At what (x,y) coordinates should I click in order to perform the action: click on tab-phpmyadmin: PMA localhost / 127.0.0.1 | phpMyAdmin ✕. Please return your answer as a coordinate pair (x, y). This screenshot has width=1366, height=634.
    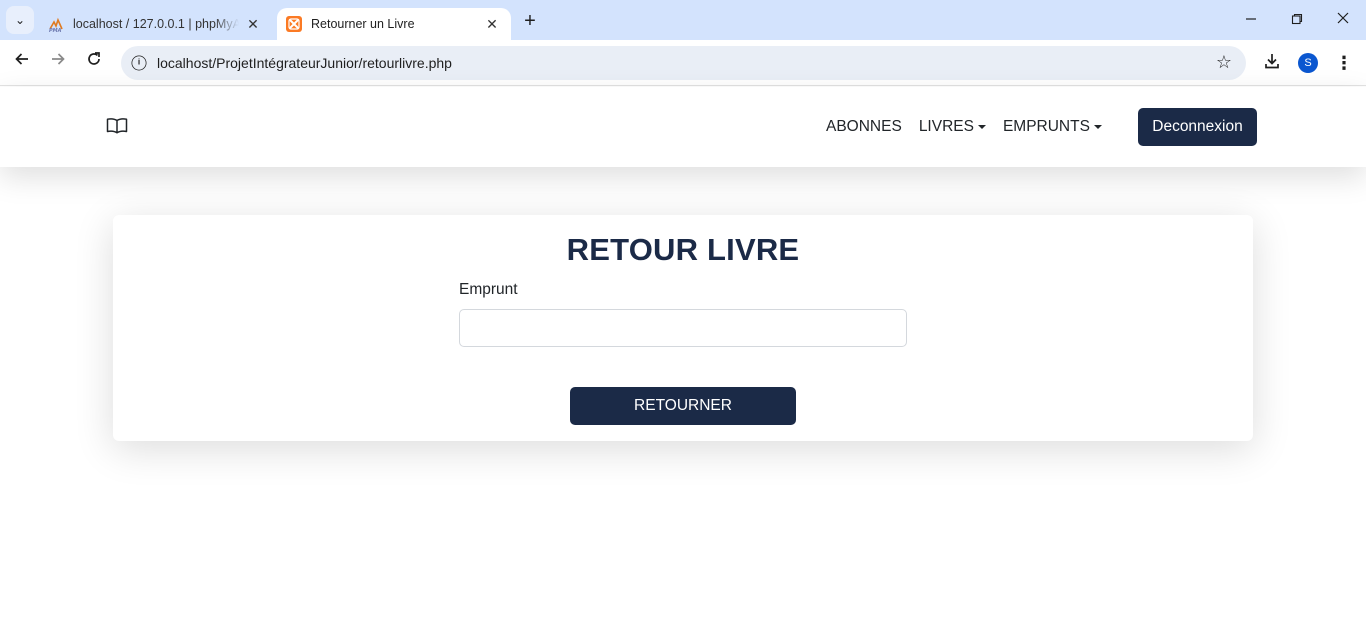
    Looking at the image, I should click on (156, 24).